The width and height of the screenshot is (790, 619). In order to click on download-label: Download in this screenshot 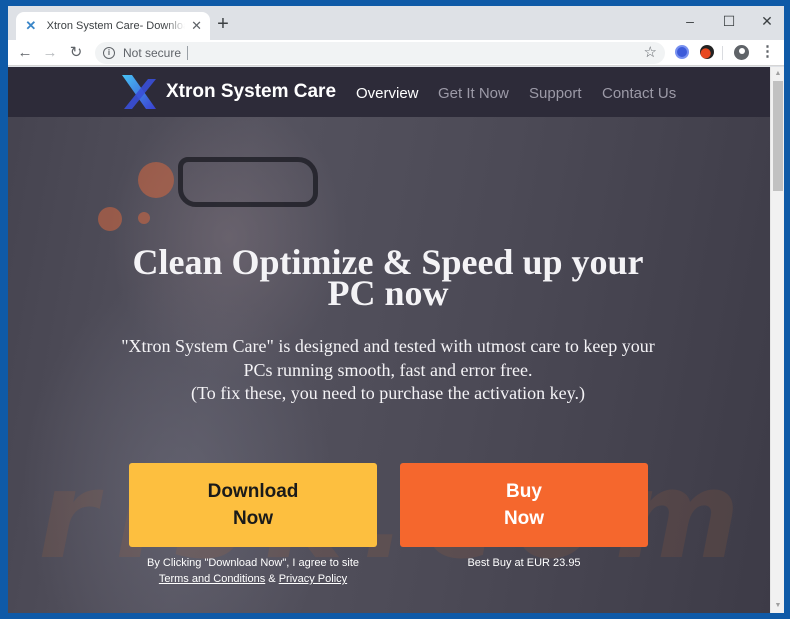, I will do `click(253, 491)`.